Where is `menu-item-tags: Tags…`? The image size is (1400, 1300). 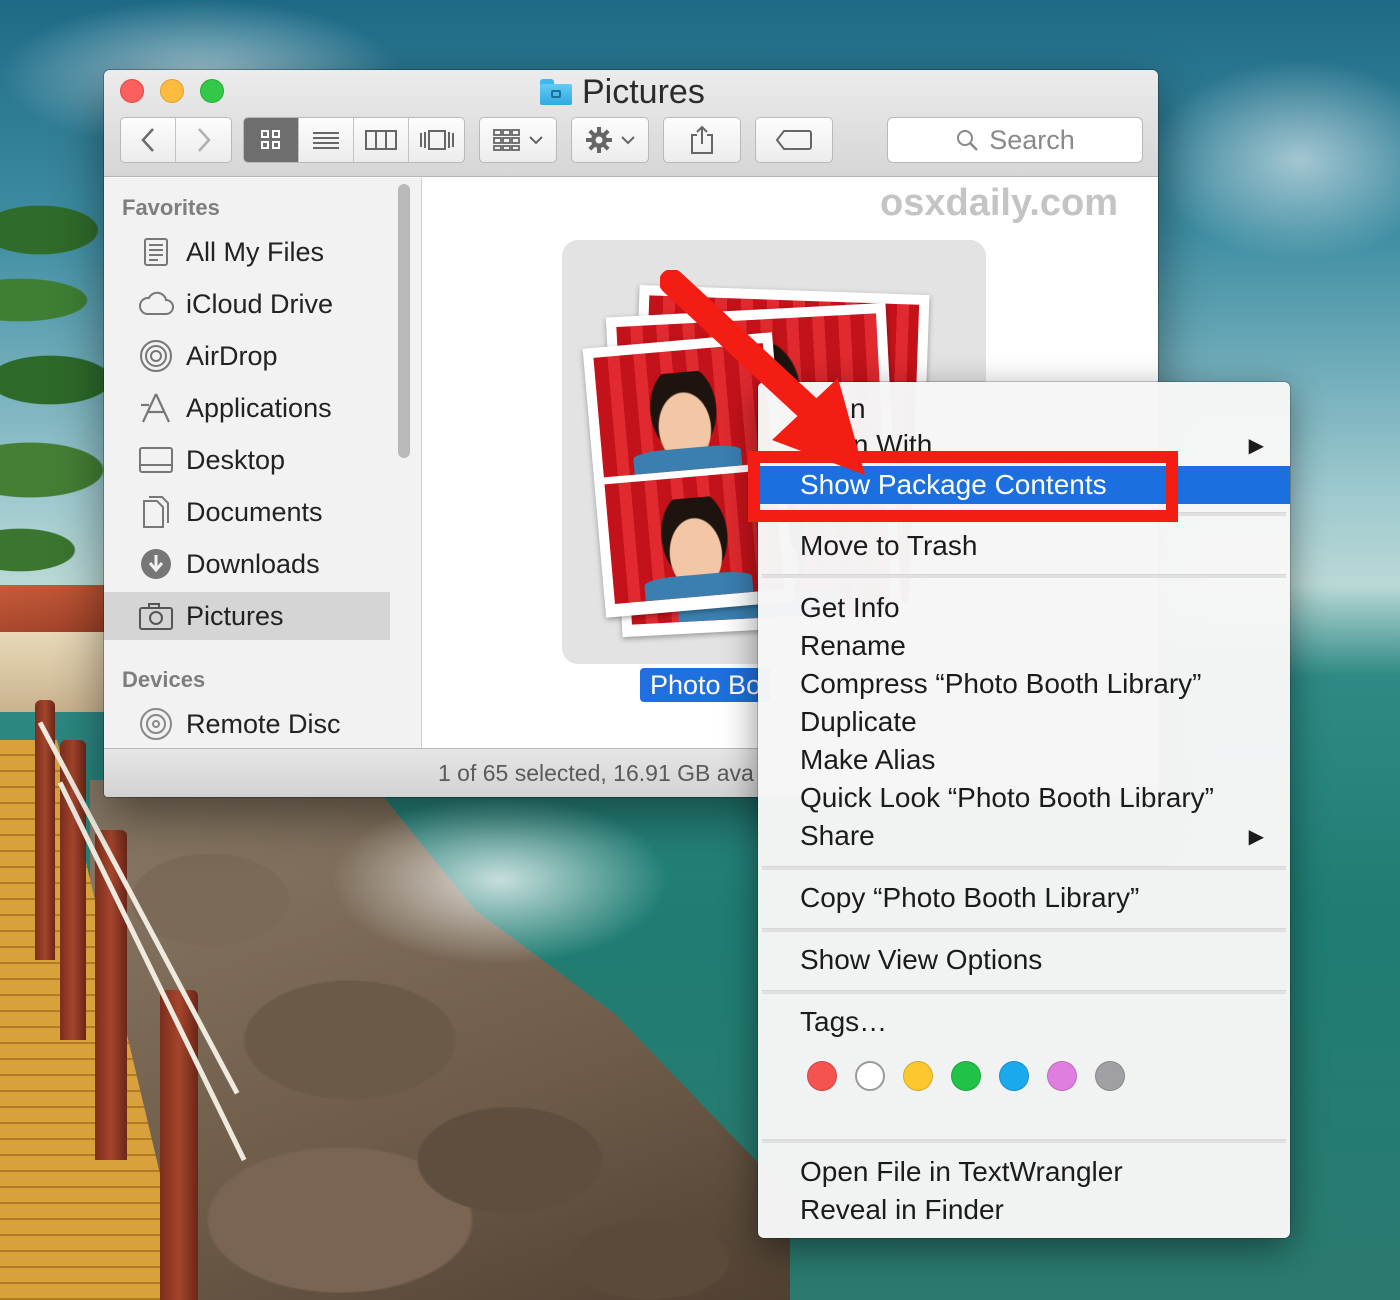 menu-item-tags: Tags… is located at coordinates (1024, 1022).